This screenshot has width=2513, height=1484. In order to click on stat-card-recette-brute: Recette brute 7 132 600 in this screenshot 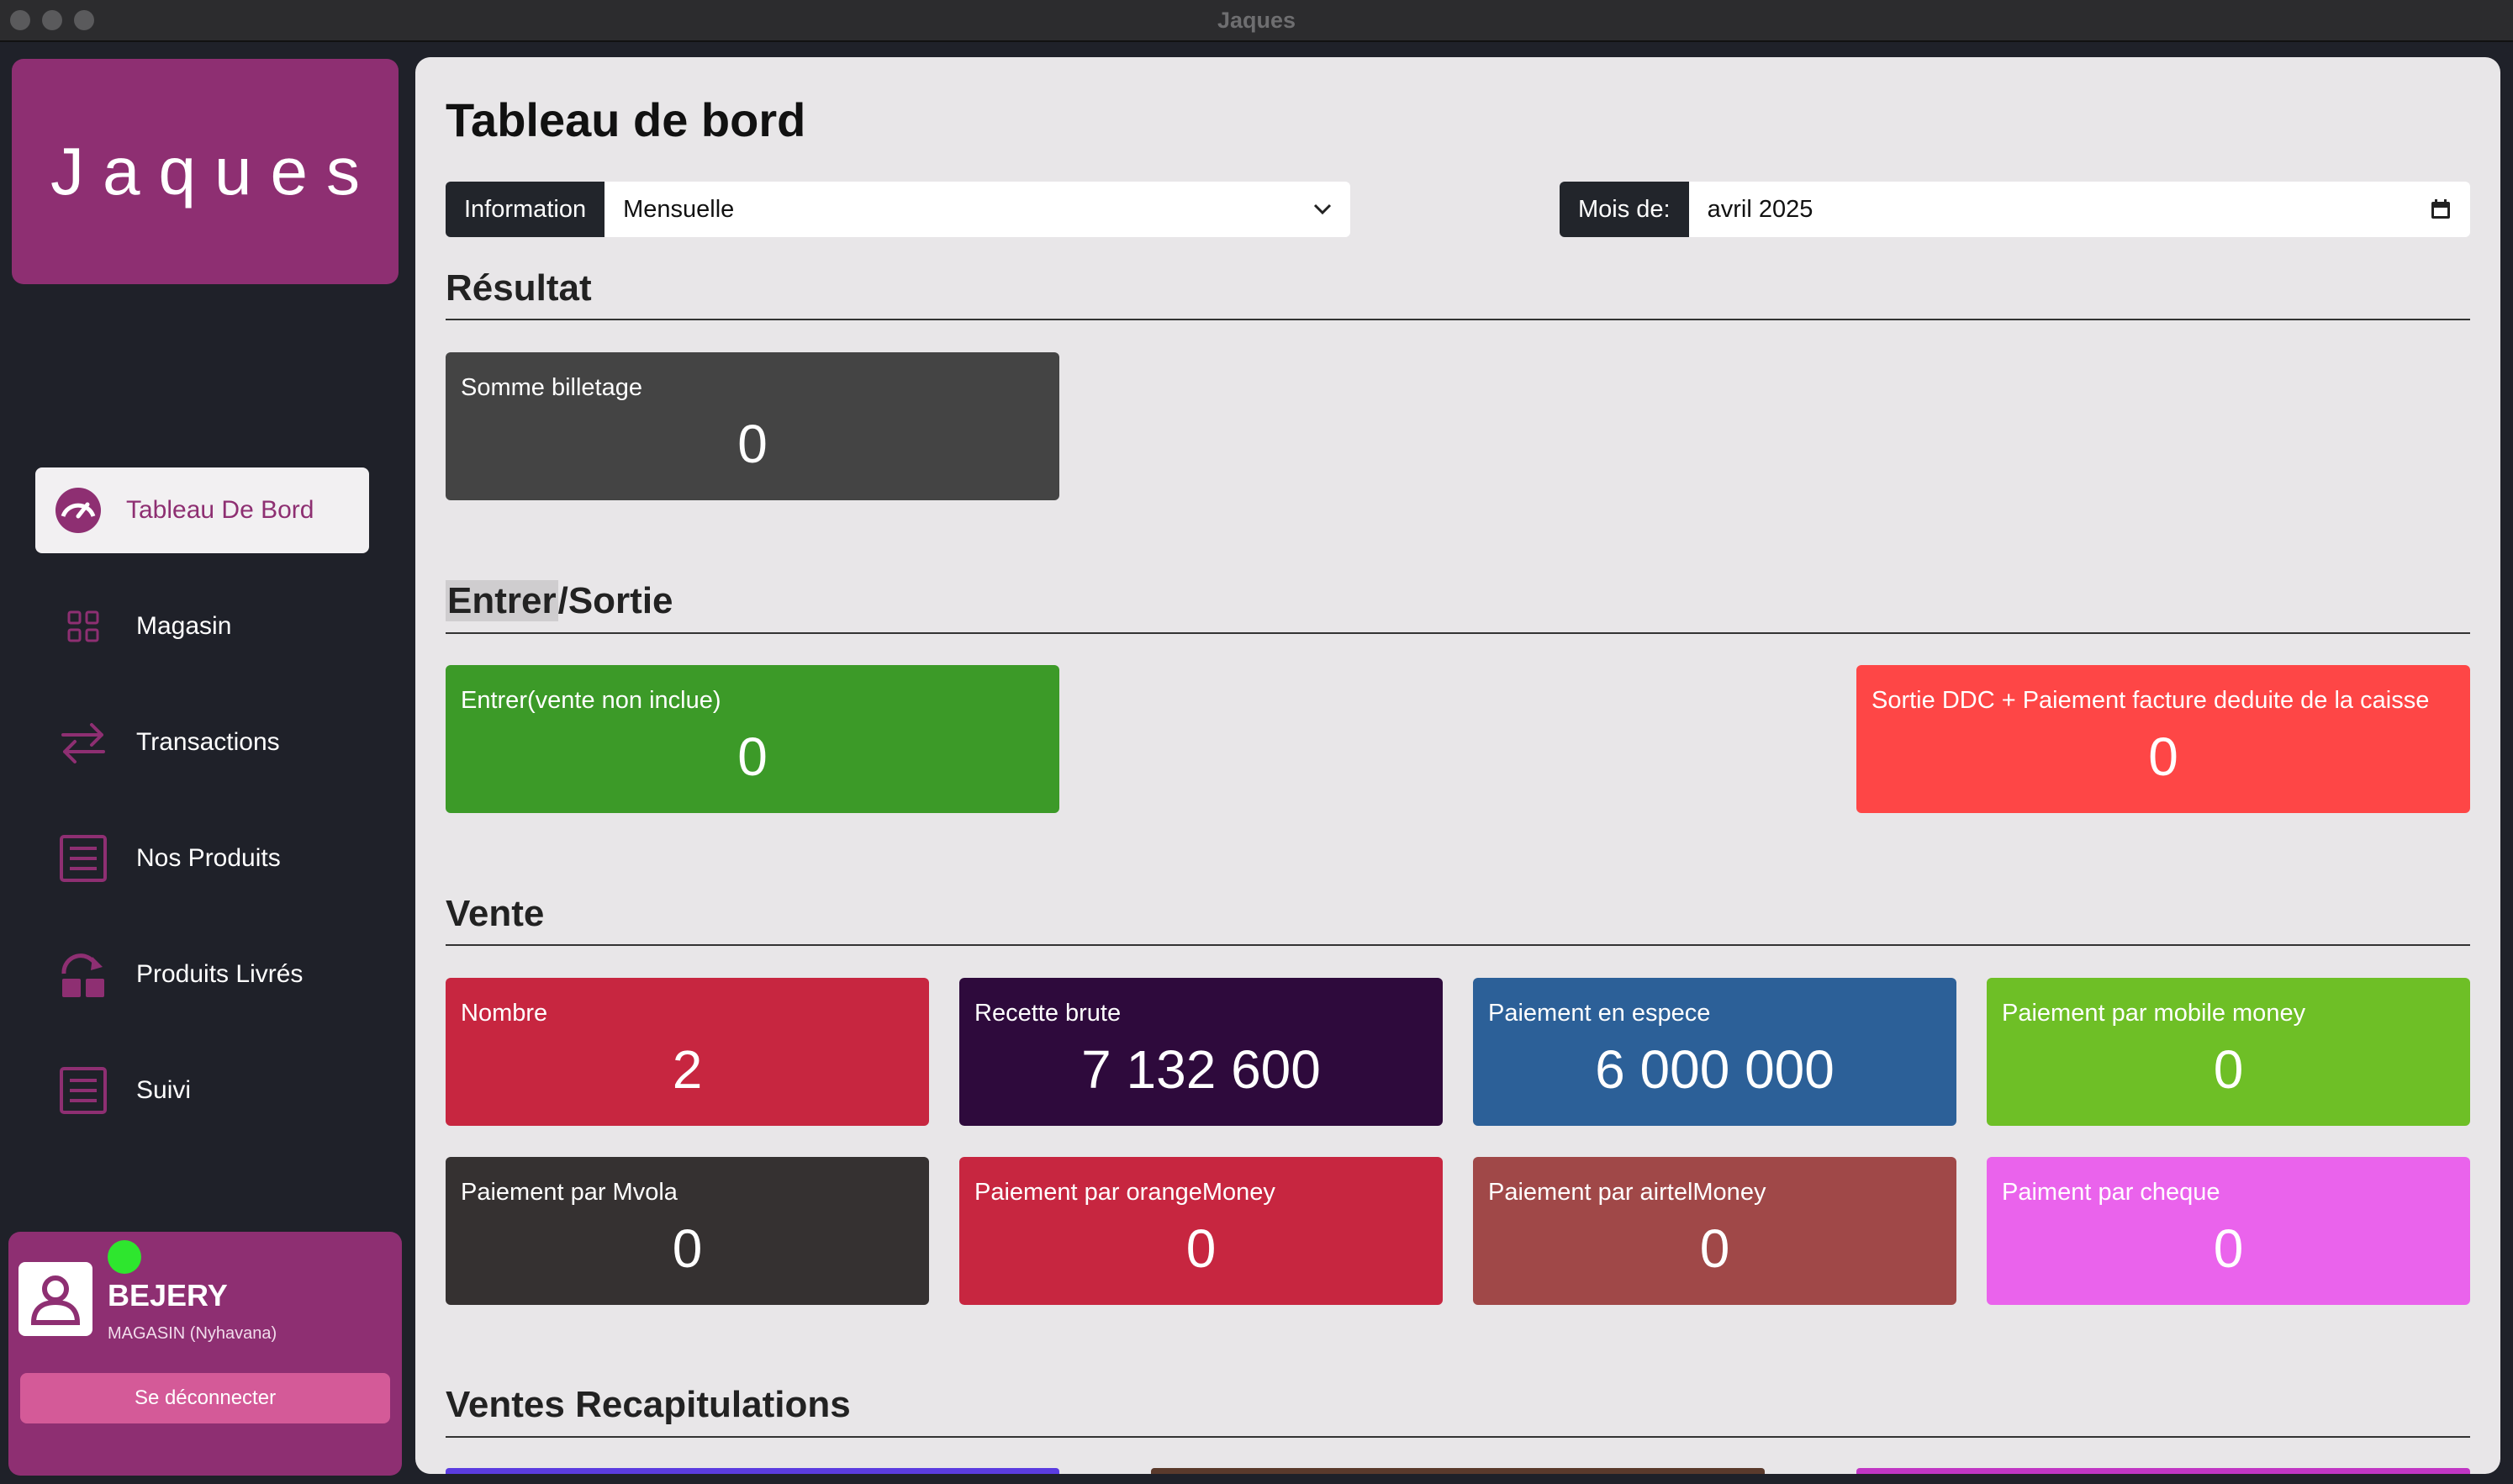, I will do `click(1201, 1052)`.